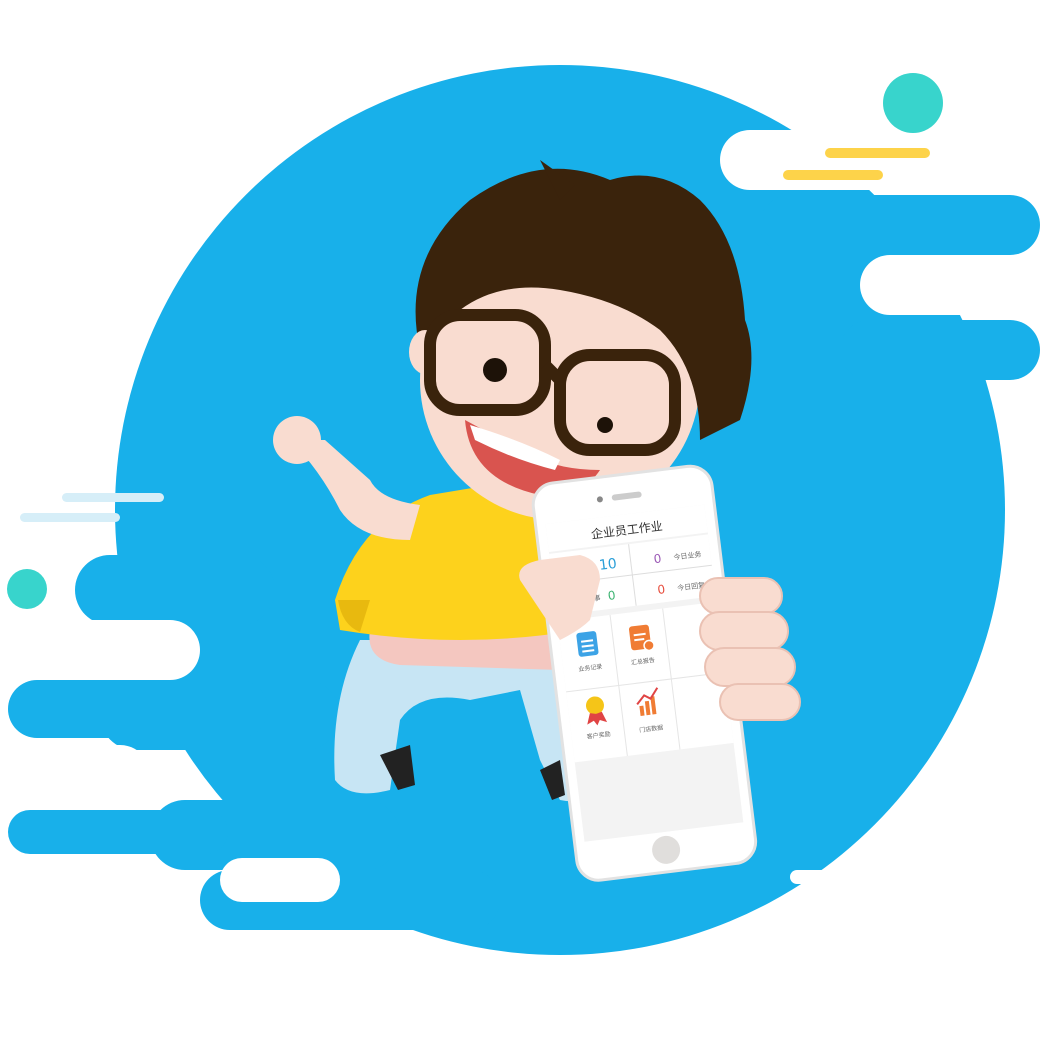 The width and height of the screenshot is (1040, 1040). What do you see at coordinates (608, 565) in the screenshot?
I see `stat-value: 10` at bounding box center [608, 565].